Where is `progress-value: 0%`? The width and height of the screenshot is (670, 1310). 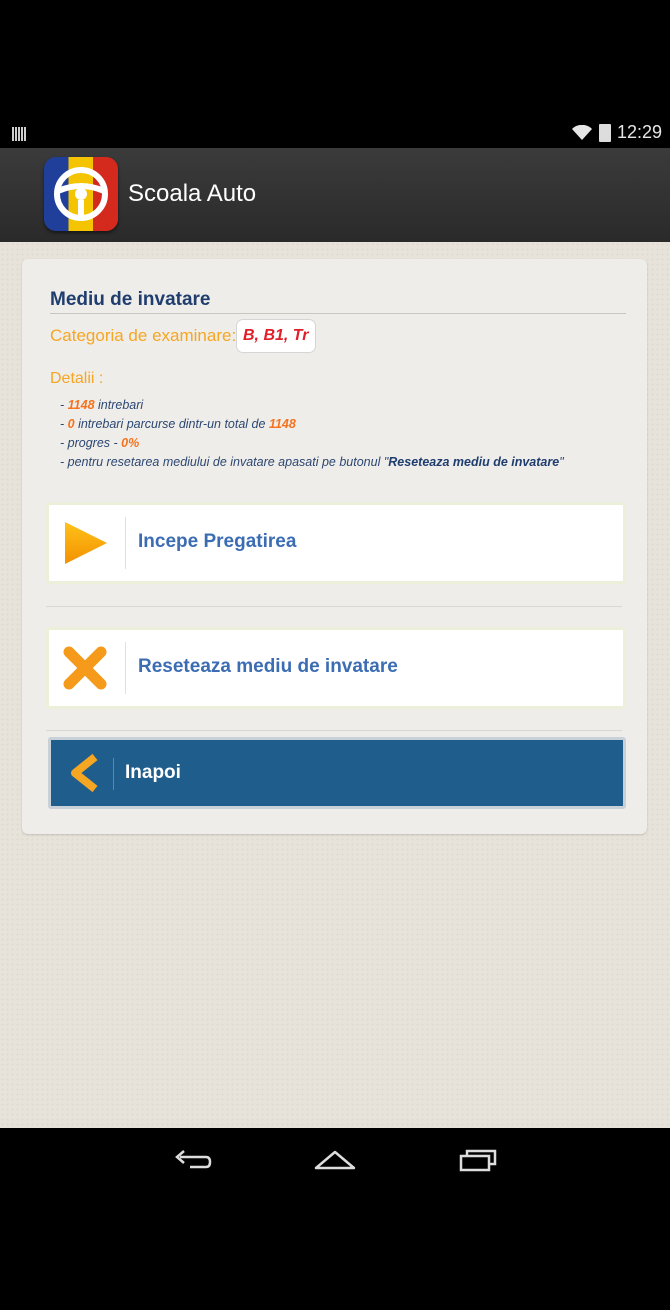 progress-value: 0% is located at coordinates (130, 443).